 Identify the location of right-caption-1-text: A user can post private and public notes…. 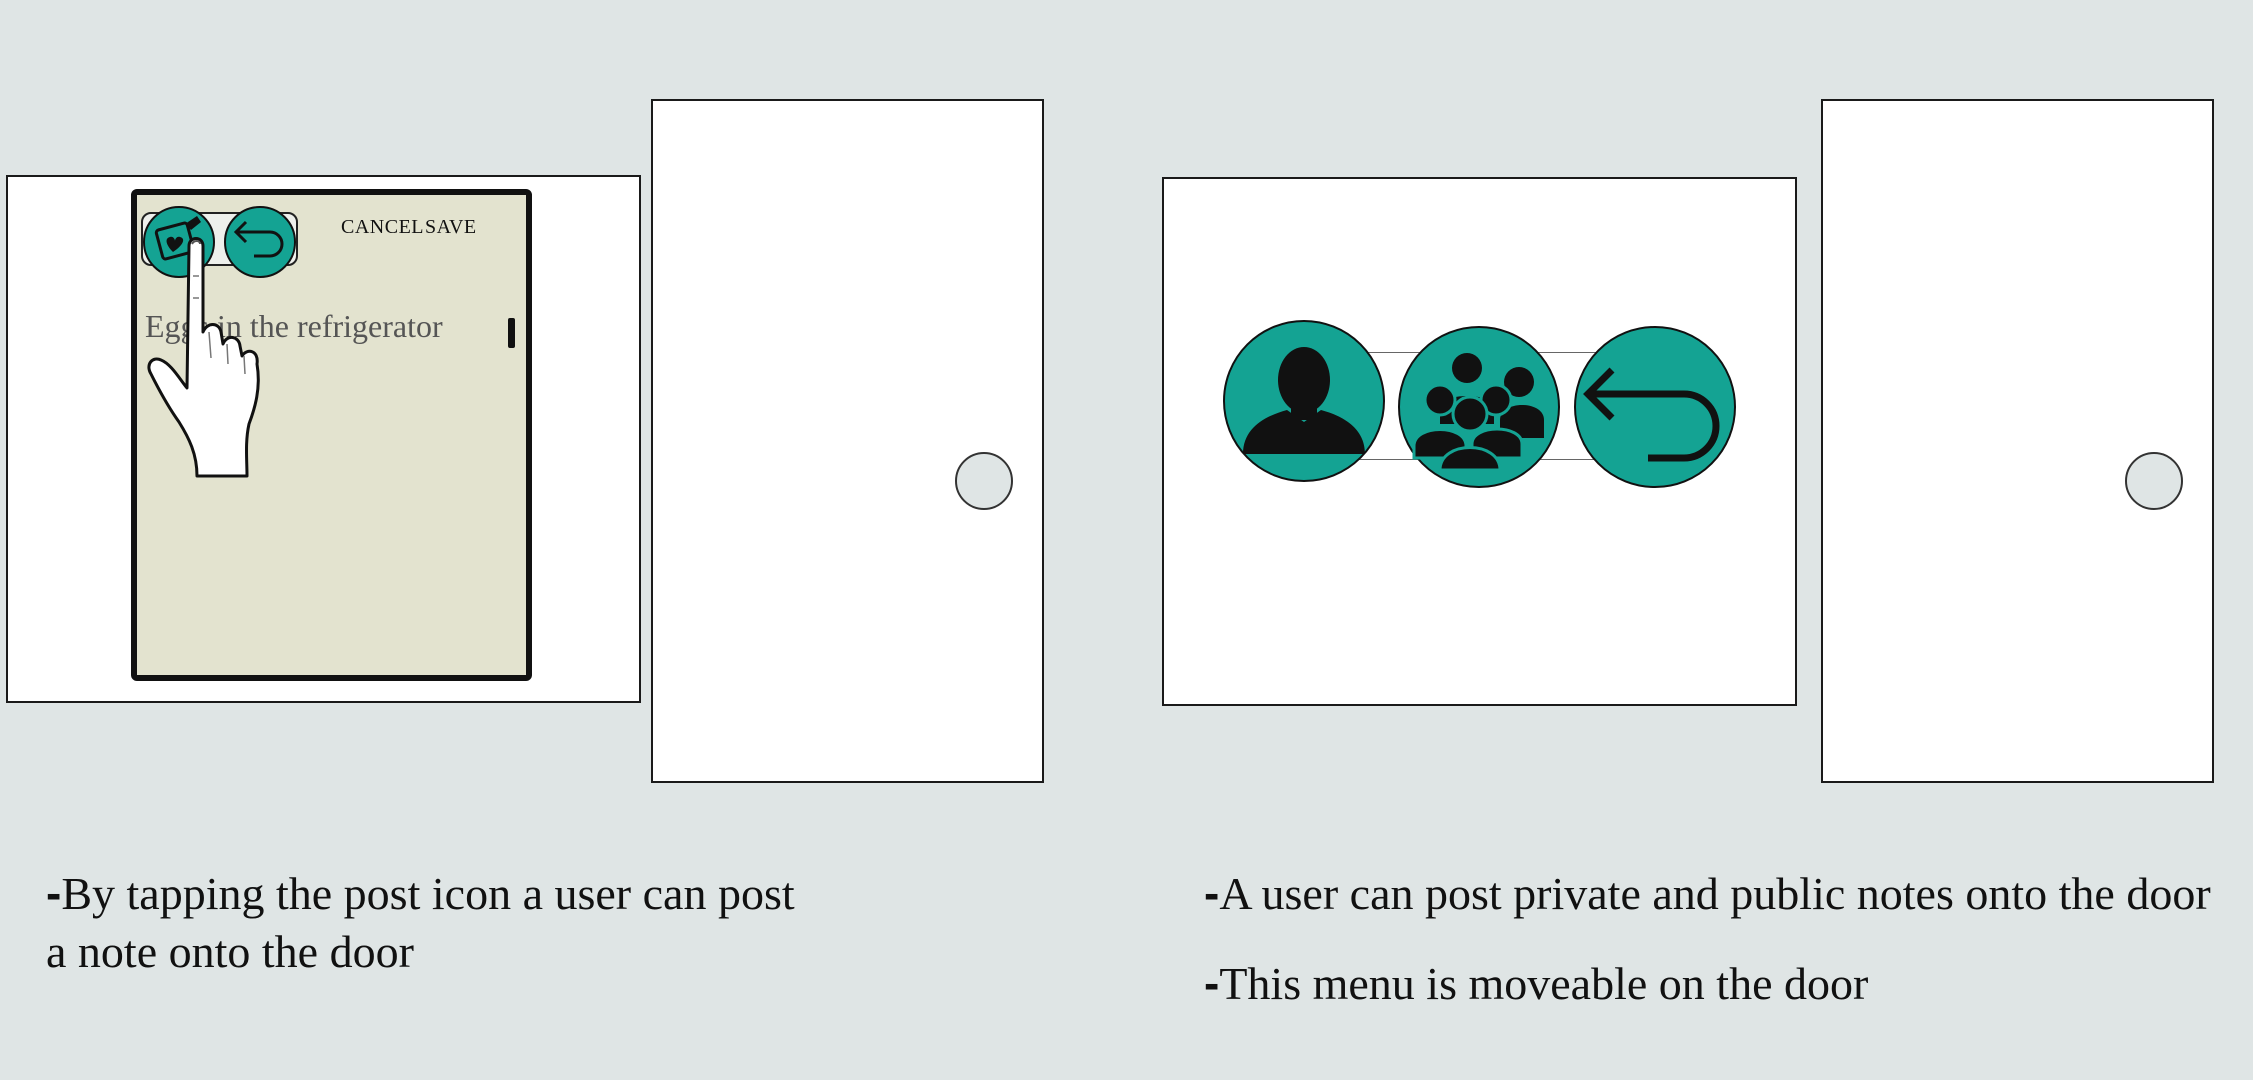
(1715, 893).